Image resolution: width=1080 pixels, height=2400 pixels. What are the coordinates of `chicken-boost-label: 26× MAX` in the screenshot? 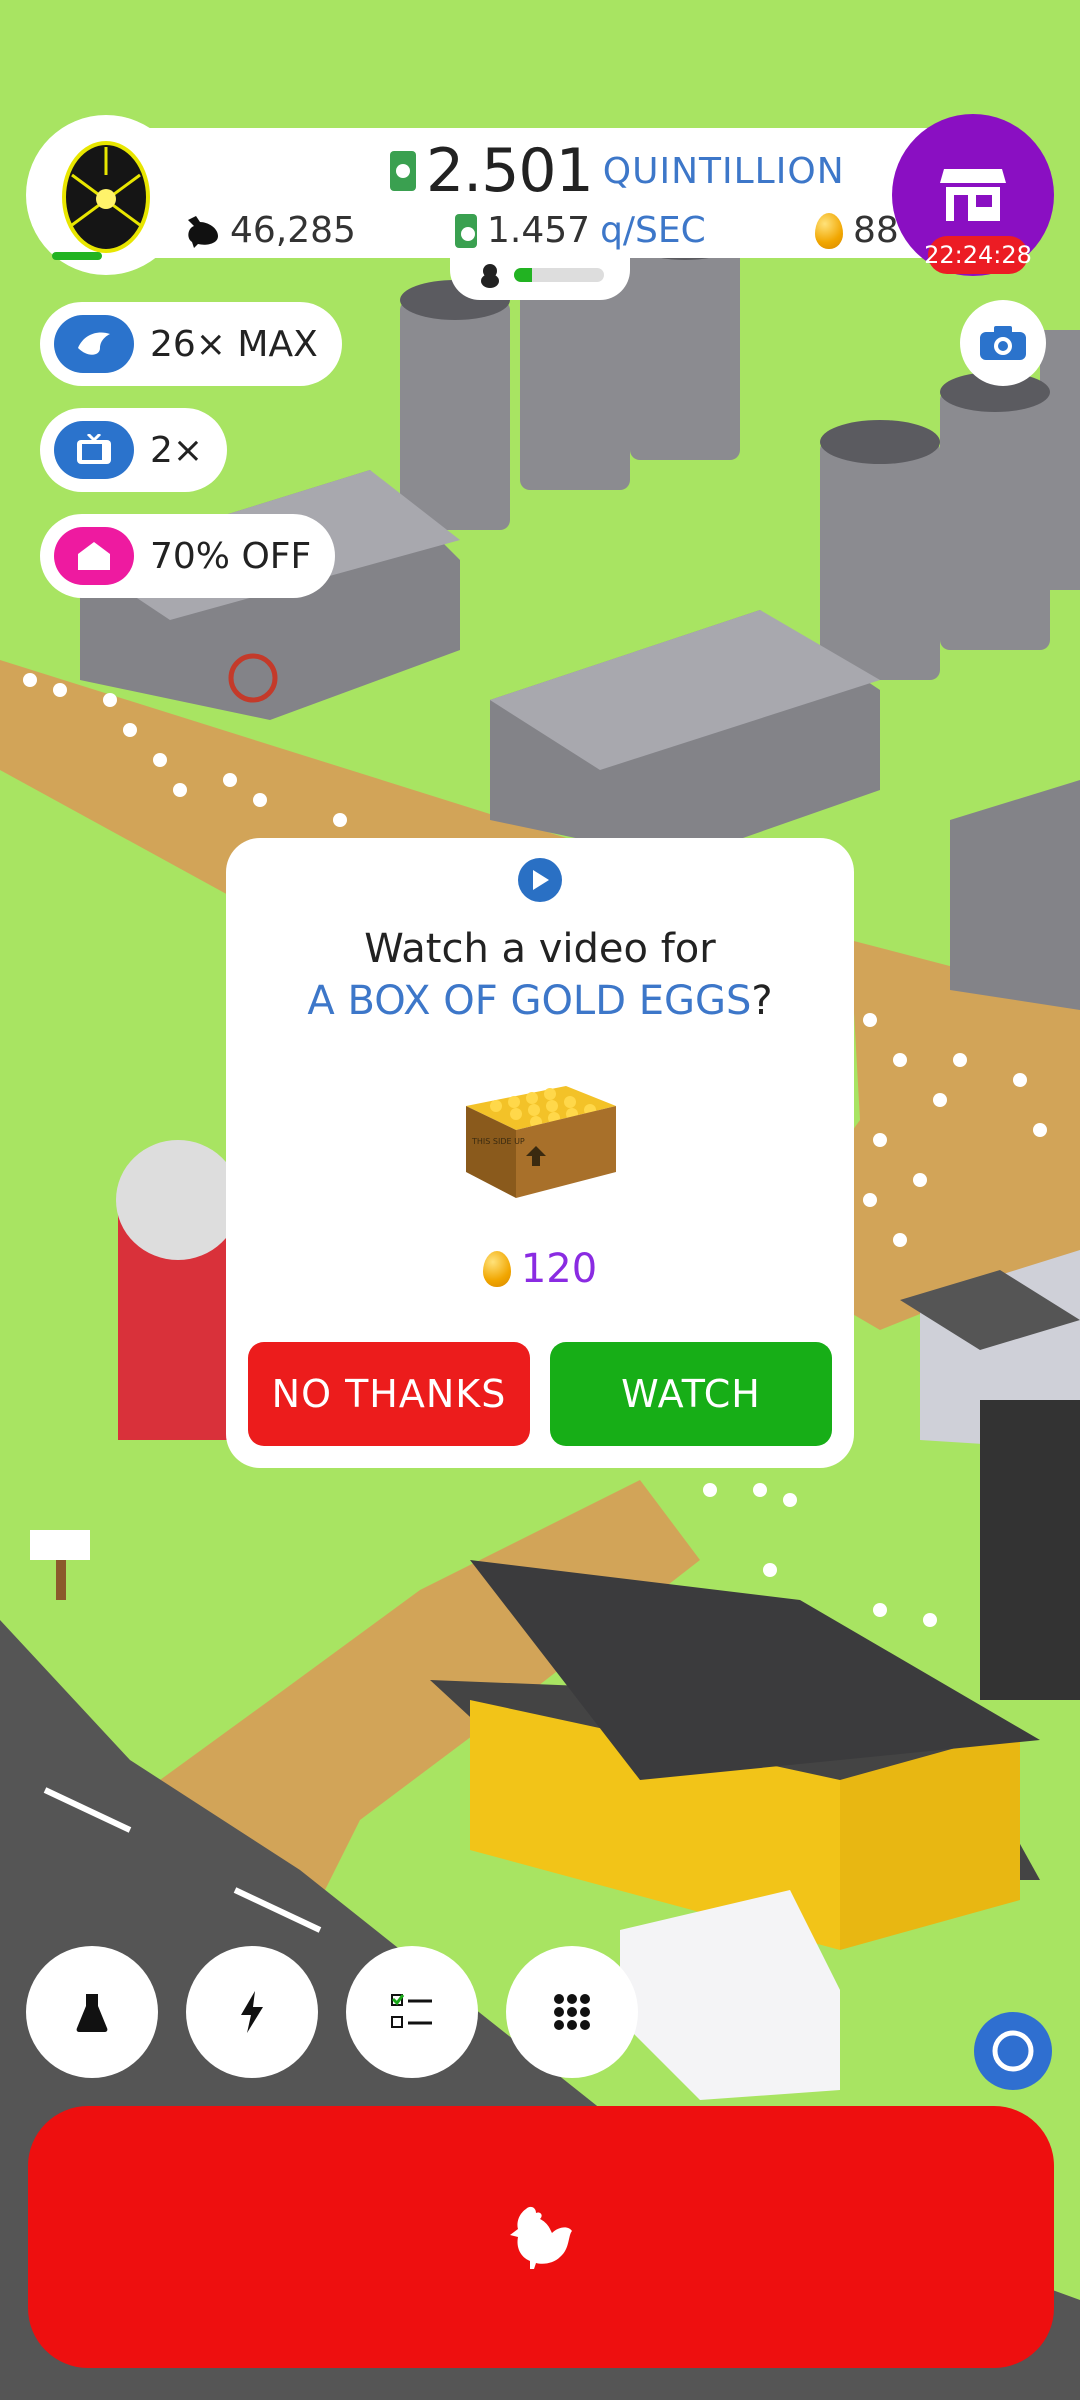 It's located at (234, 344).